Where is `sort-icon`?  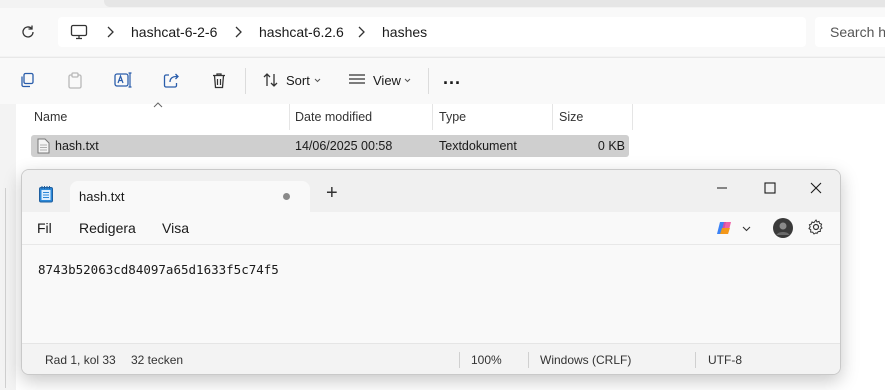
sort-icon is located at coordinates (271, 80).